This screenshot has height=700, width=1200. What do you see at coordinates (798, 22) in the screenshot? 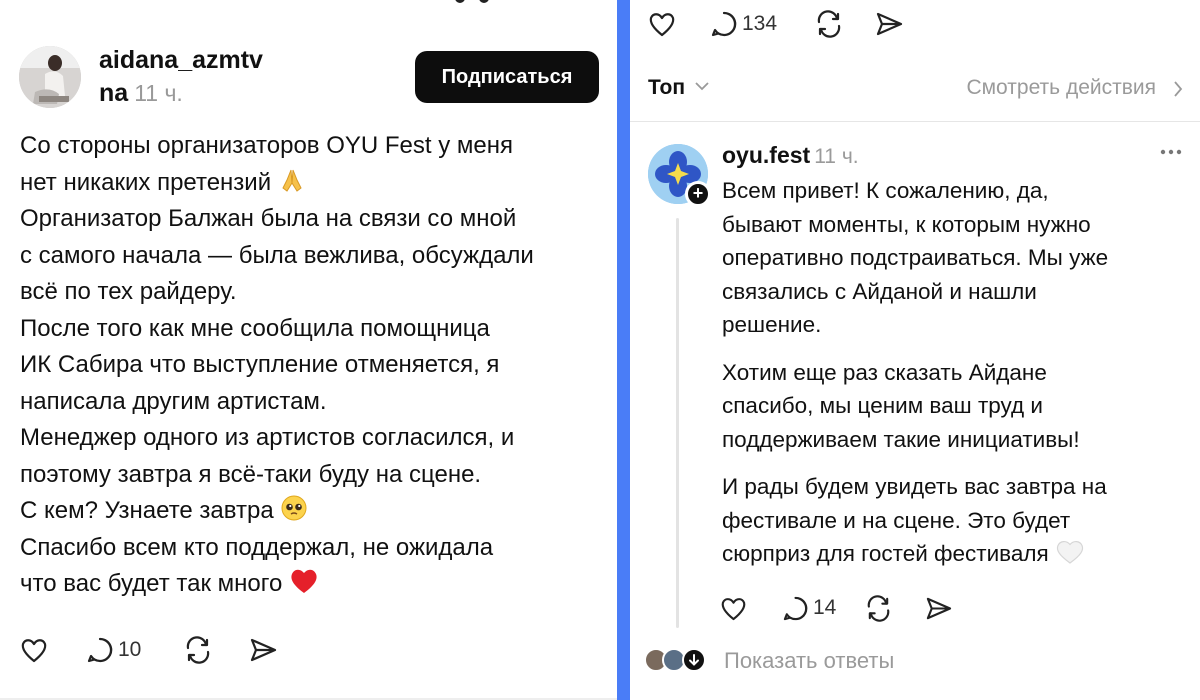
I see `original-post-action-bar: 134` at bounding box center [798, 22].